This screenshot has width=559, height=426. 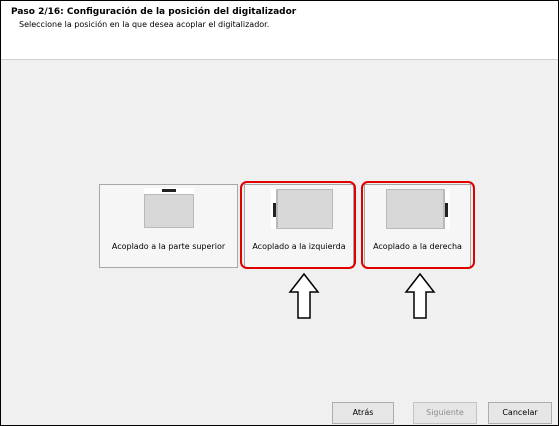 I want to click on cancel-button: Cancelar, so click(x=520, y=413).